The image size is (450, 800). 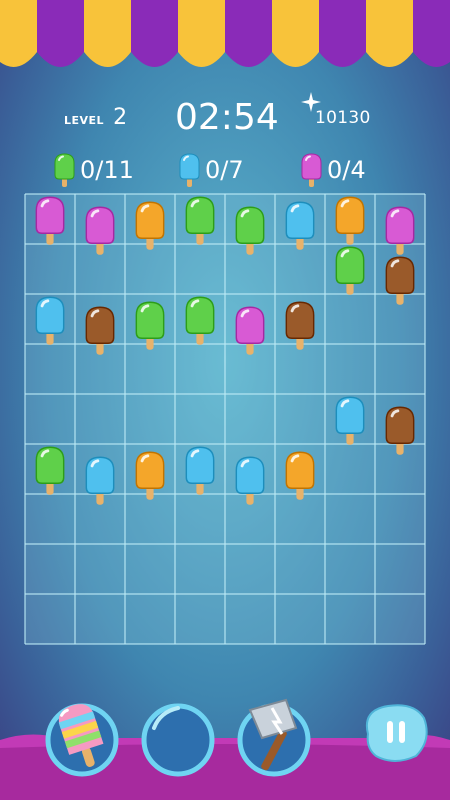 I want to click on goal-pink: 0/4, so click(x=332, y=170).